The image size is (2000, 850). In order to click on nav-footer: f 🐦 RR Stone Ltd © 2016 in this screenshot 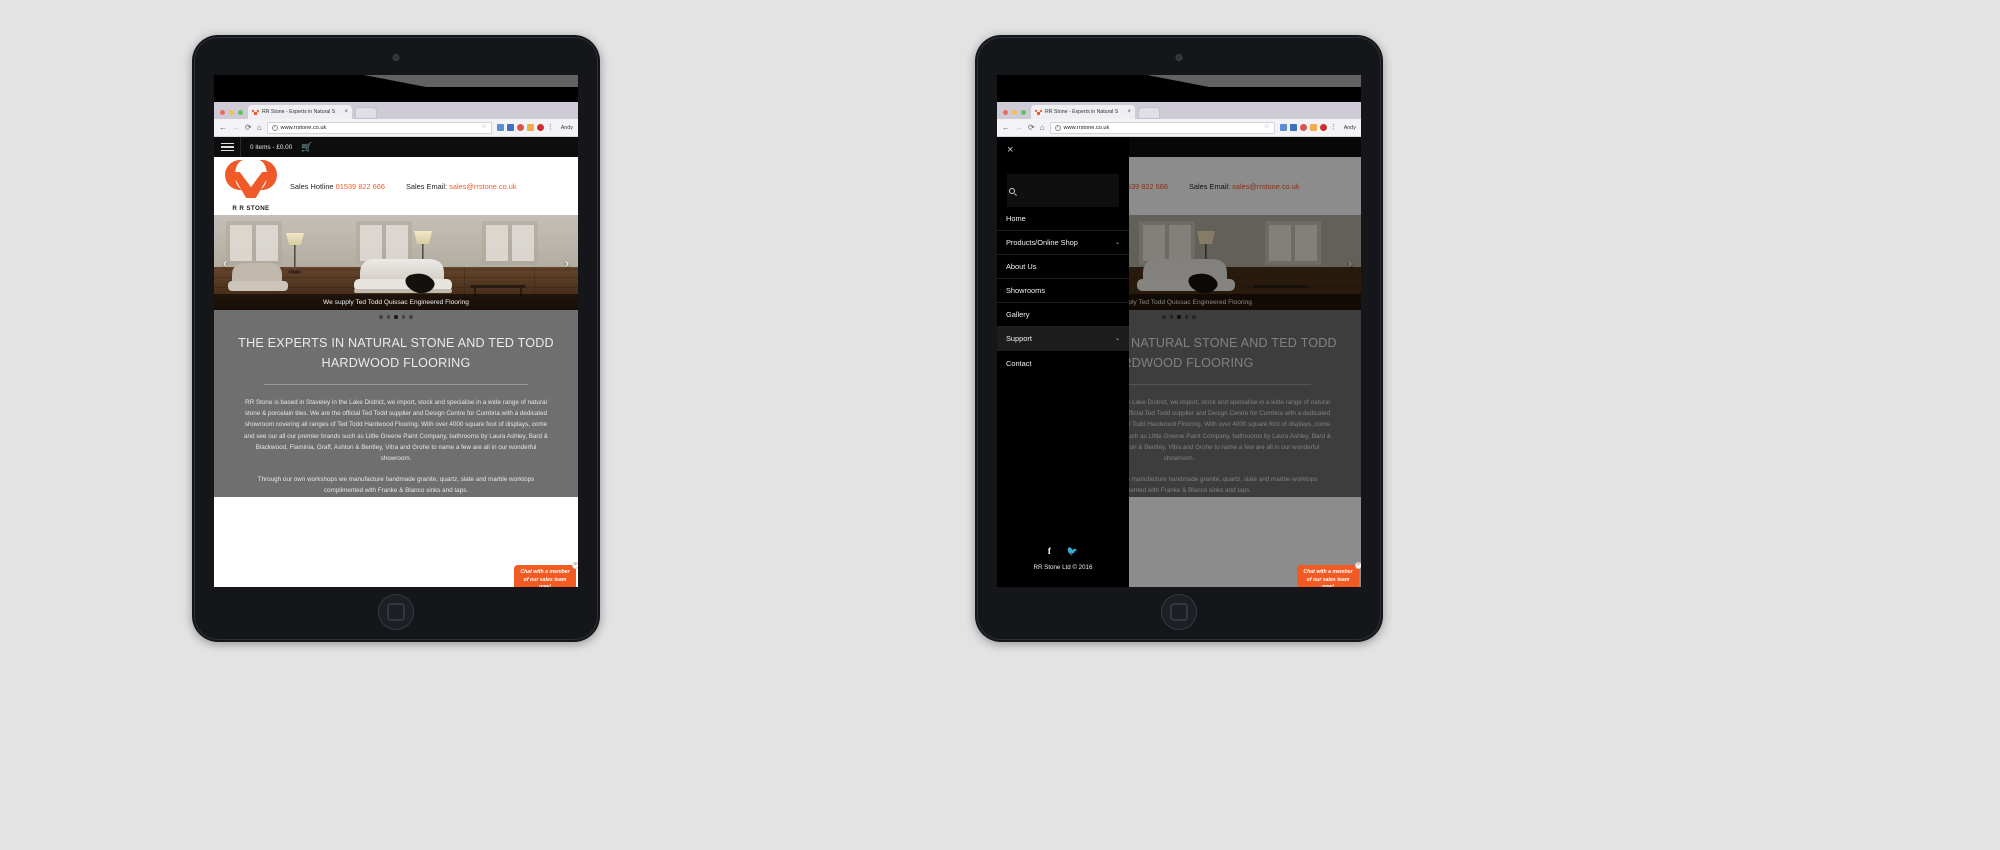, I will do `click(1063, 559)`.